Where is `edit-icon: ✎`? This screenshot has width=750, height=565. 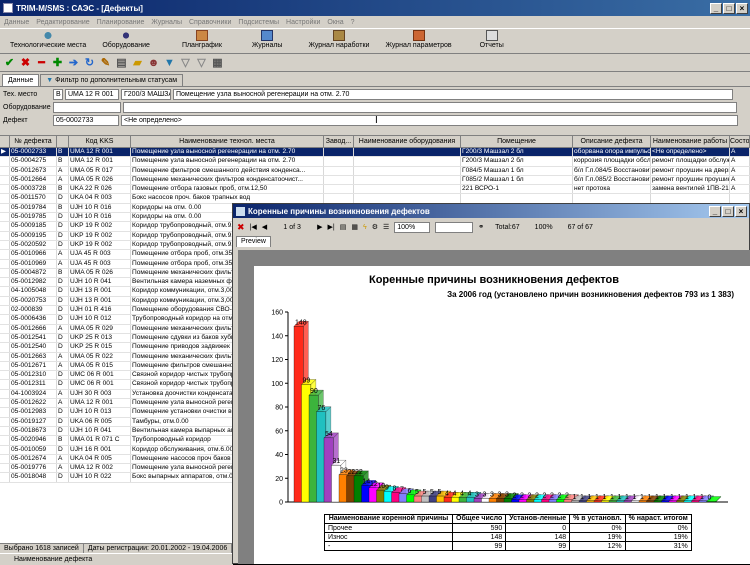 edit-icon: ✎ is located at coordinates (105, 62).